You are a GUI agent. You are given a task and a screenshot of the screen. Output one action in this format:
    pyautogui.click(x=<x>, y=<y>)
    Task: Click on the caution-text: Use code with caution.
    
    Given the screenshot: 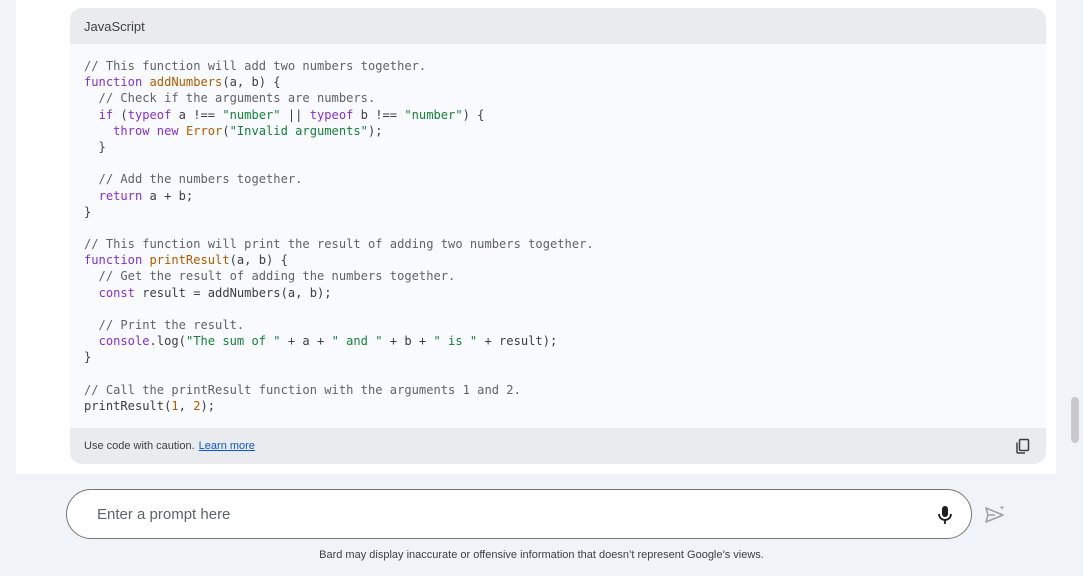 What is the action you would take?
    pyautogui.click(x=139, y=446)
    